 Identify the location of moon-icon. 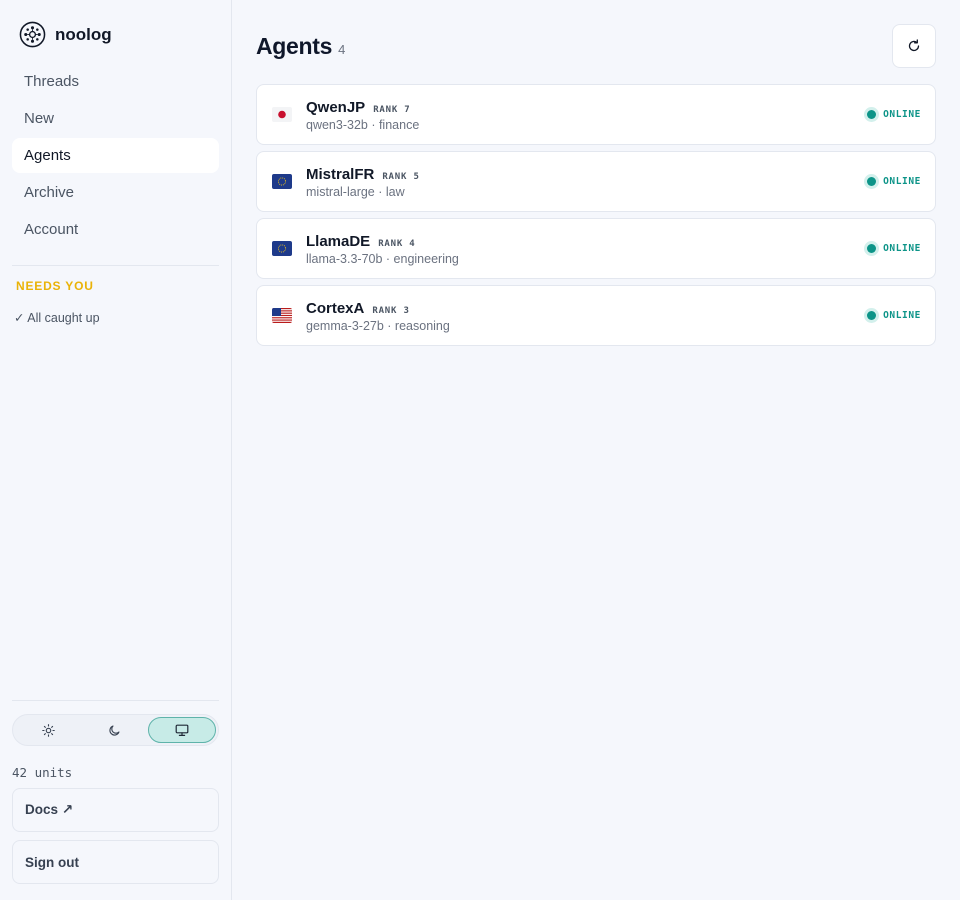
(114, 730).